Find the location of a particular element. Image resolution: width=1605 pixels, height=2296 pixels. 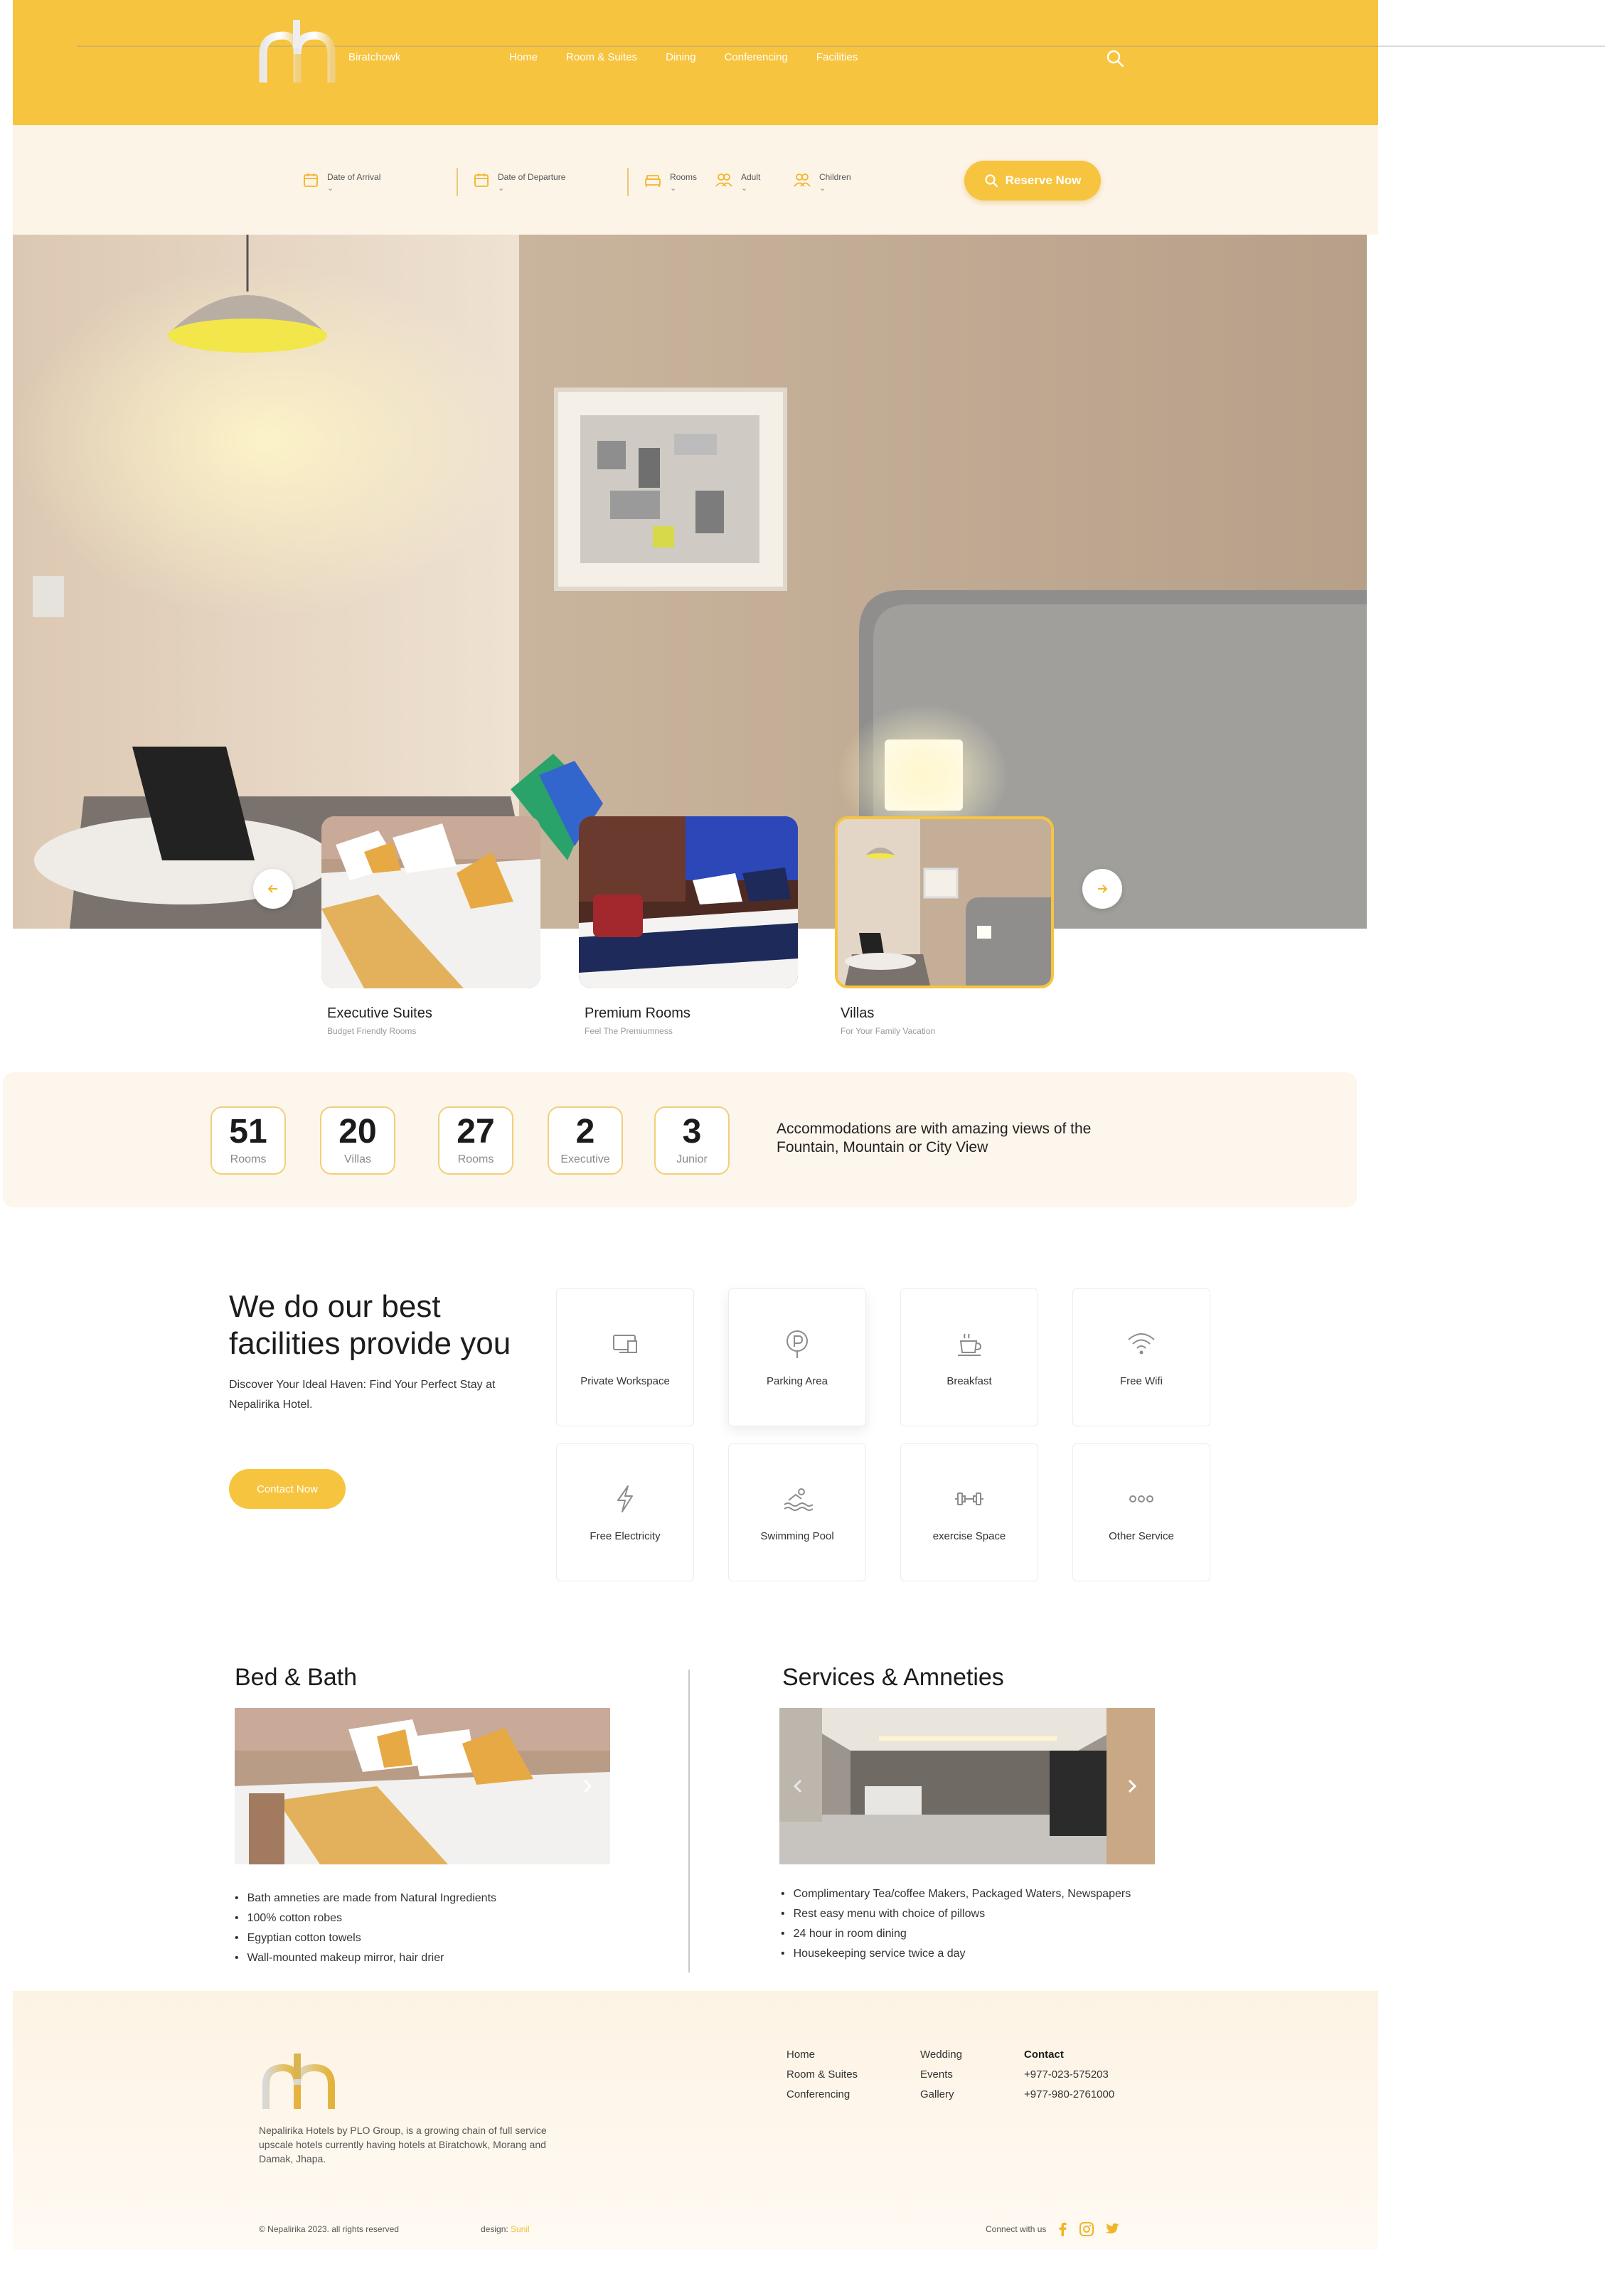

reserve-label: Reserve Now is located at coordinates (1043, 180).